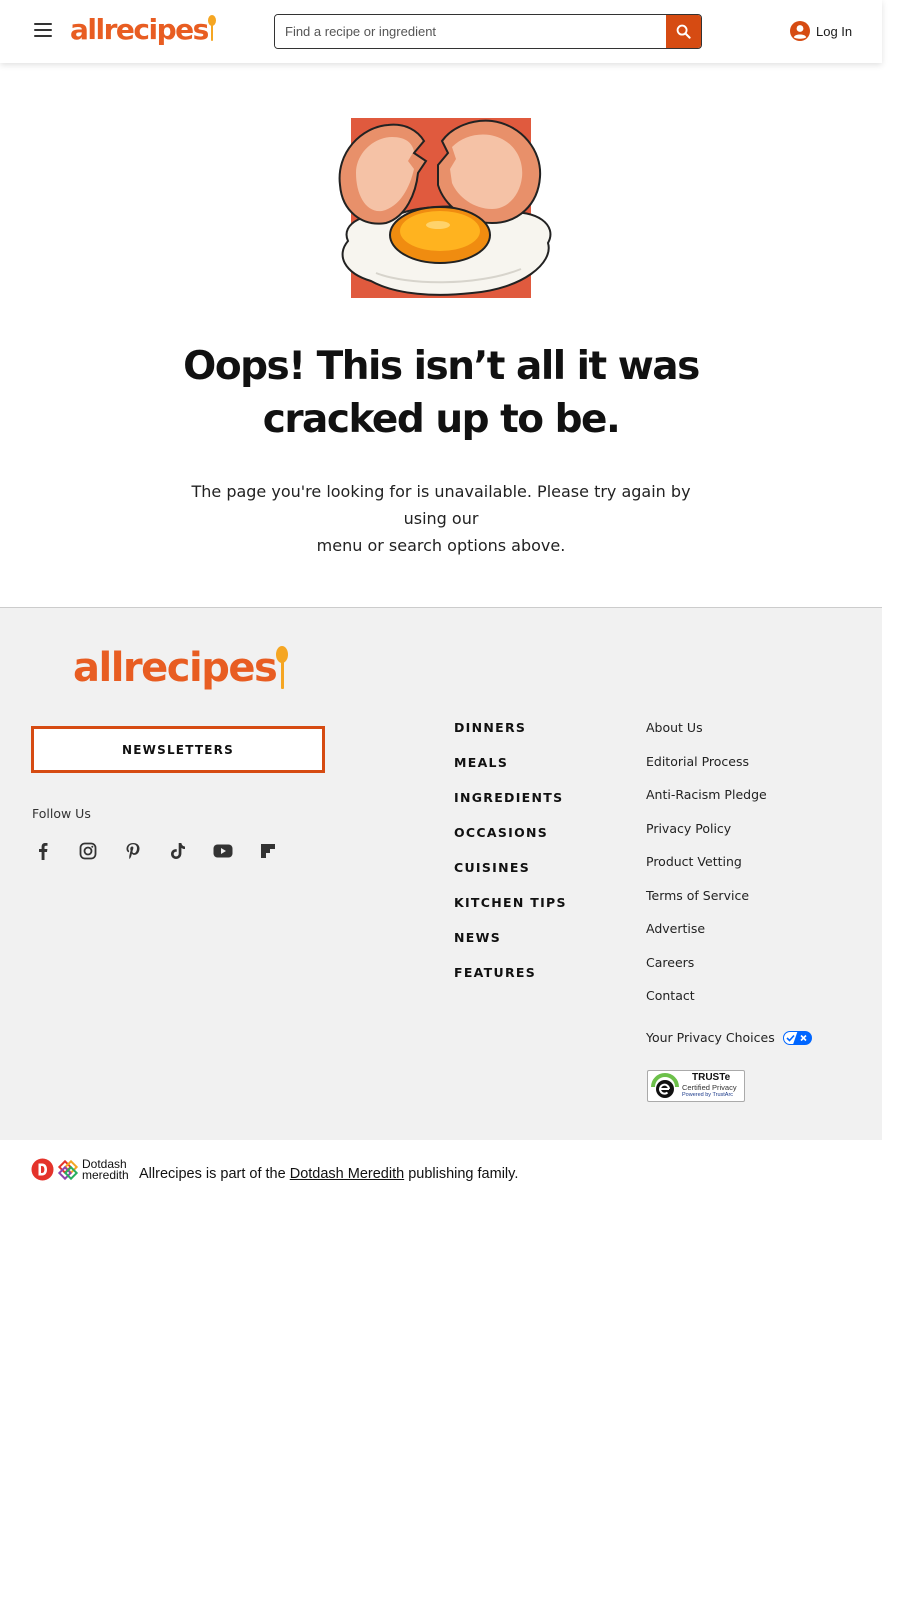 This screenshot has height=1600, width=900. I want to click on truste-line2: Powered by TrustArc, so click(708, 1095).